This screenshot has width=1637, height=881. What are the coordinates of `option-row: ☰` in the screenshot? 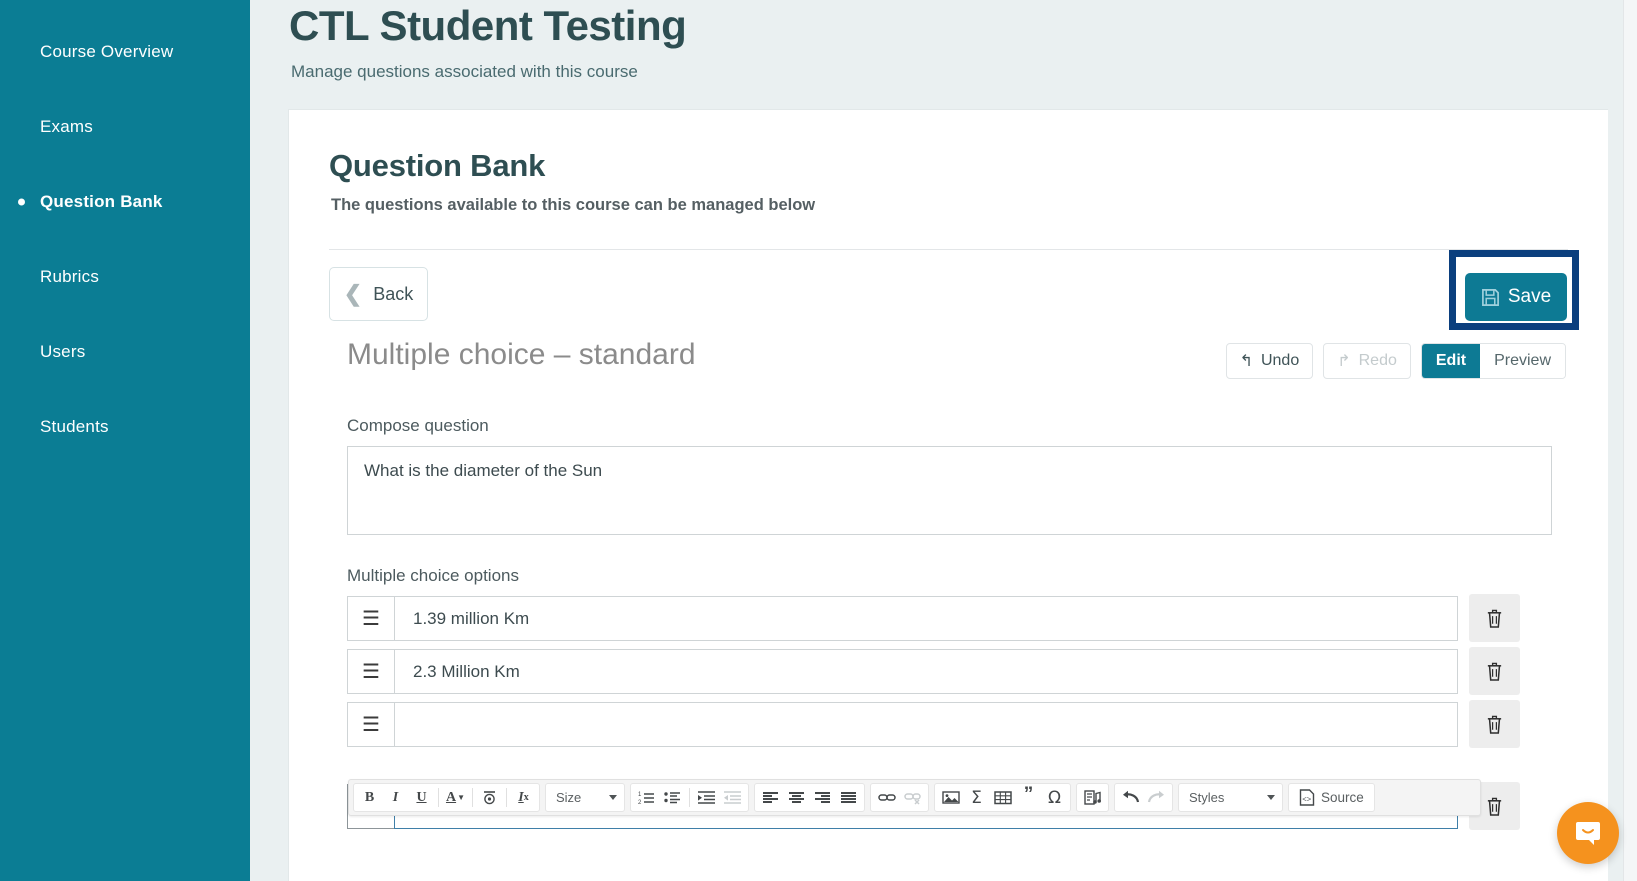 It's located at (948, 724).